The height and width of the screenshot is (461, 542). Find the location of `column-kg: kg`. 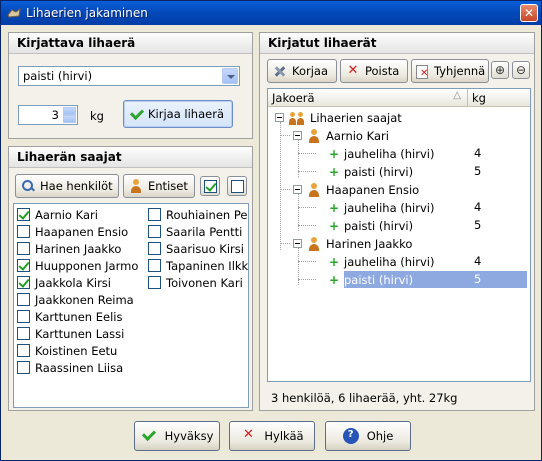

column-kg: kg is located at coordinates (499, 97).